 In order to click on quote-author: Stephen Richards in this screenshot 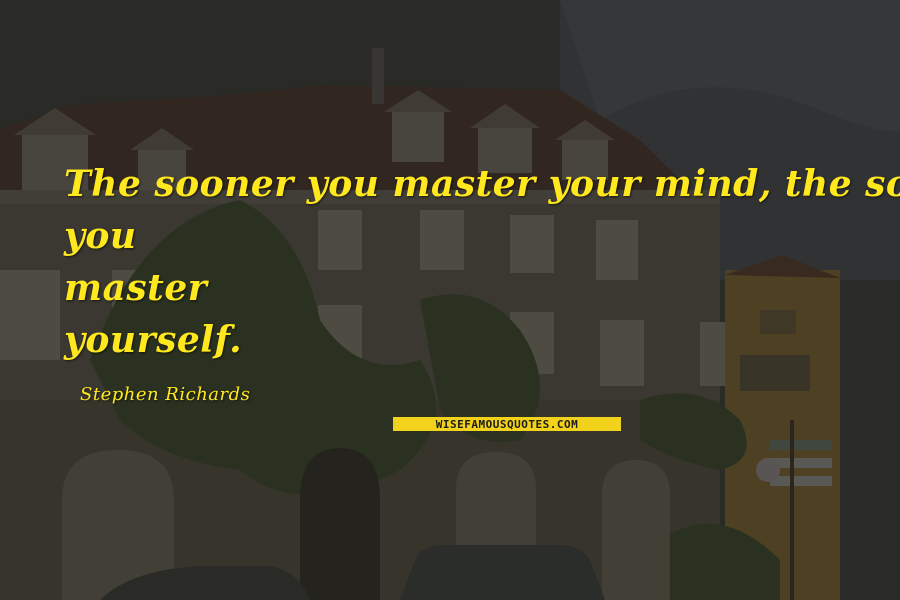, I will do `click(165, 394)`.